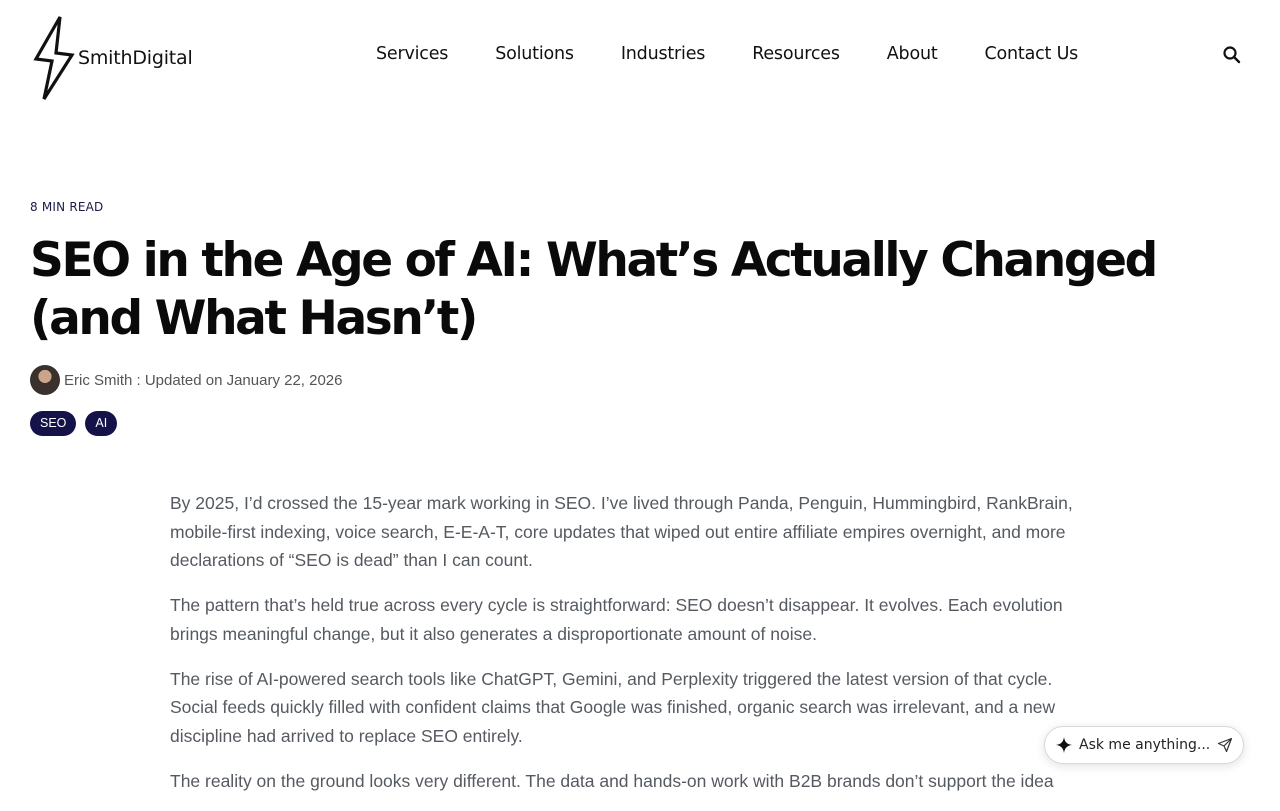 The image size is (1280, 811). Describe the element at coordinates (412, 54) in the screenshot. I see `nav-services: Services` at that location.